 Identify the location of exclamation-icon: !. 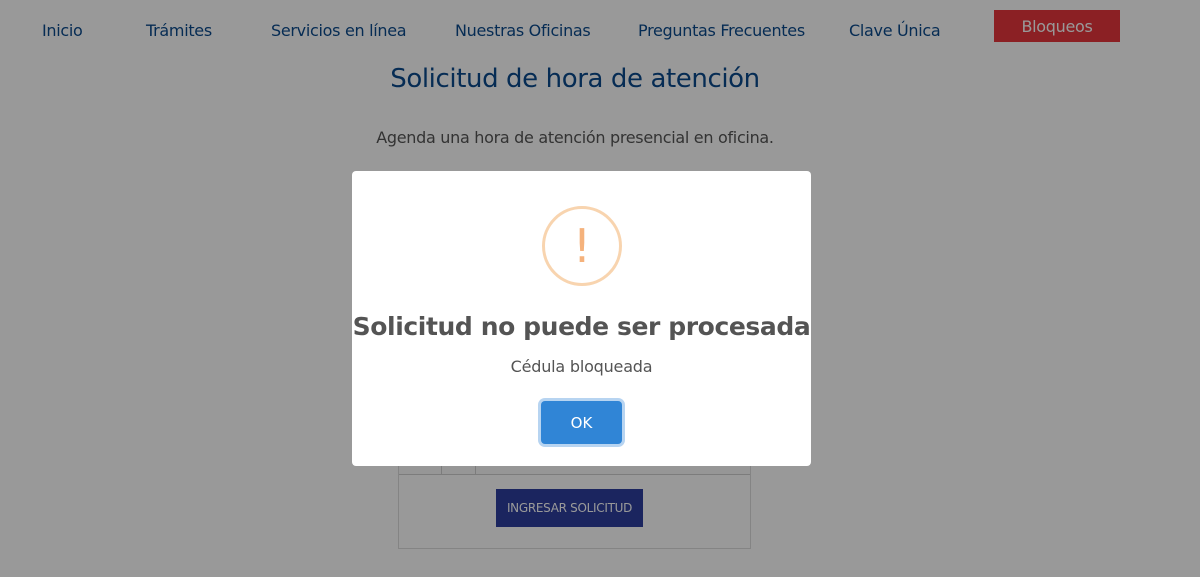
(582, 246).